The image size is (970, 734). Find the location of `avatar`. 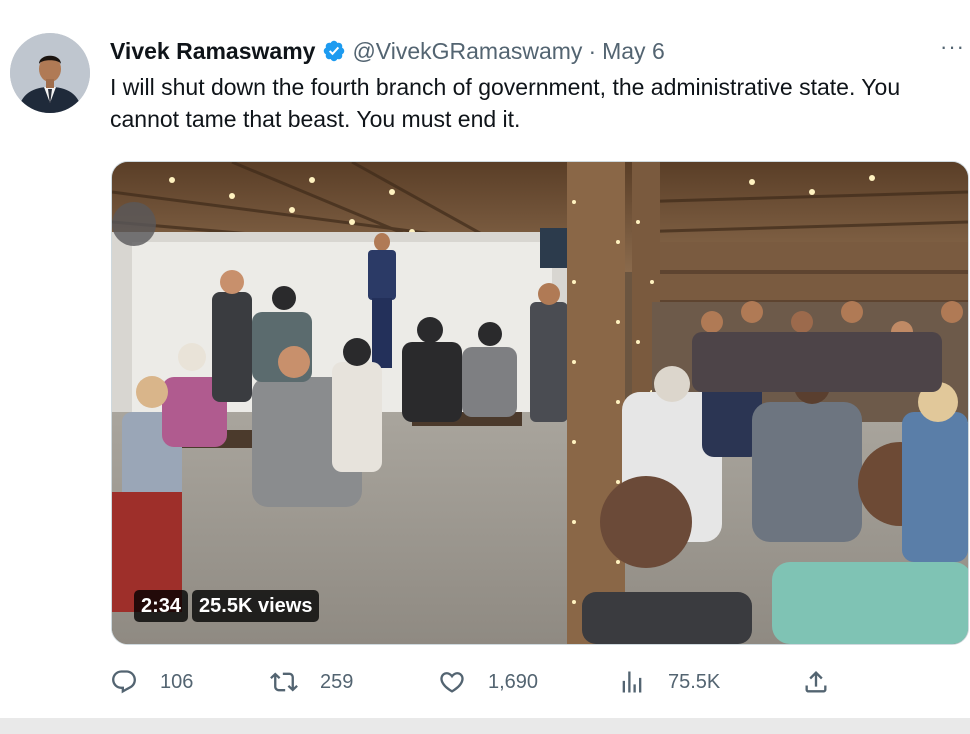

avatar is located at coordinates (50, 73).